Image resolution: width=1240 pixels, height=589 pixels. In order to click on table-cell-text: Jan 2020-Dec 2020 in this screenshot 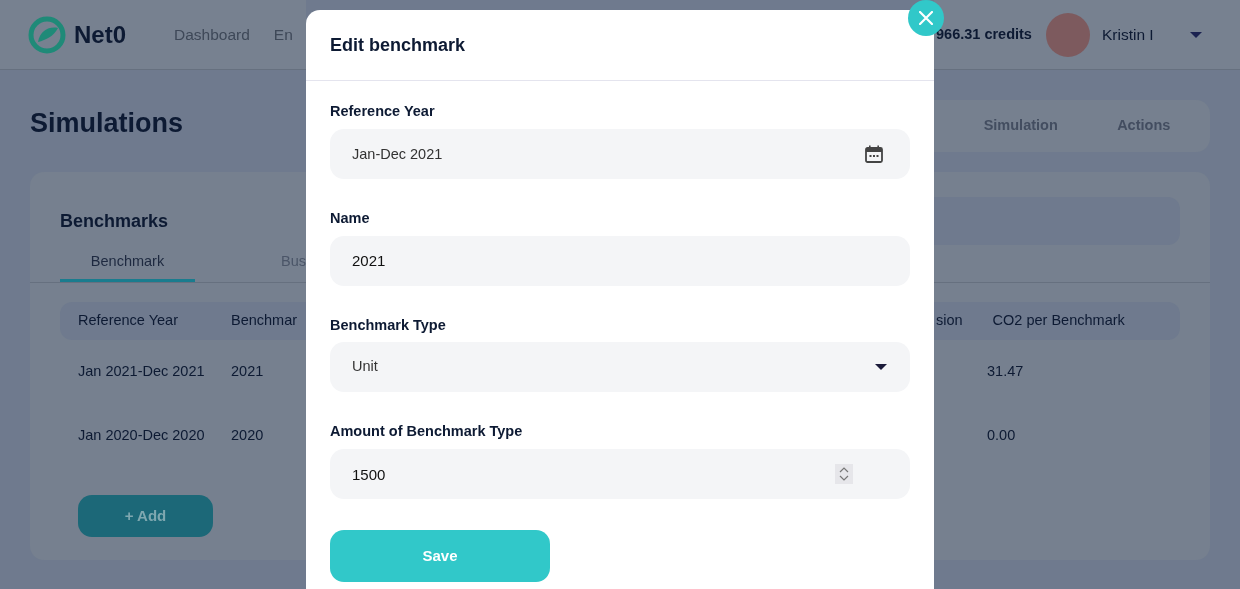, I will do `click(141, 436)`.